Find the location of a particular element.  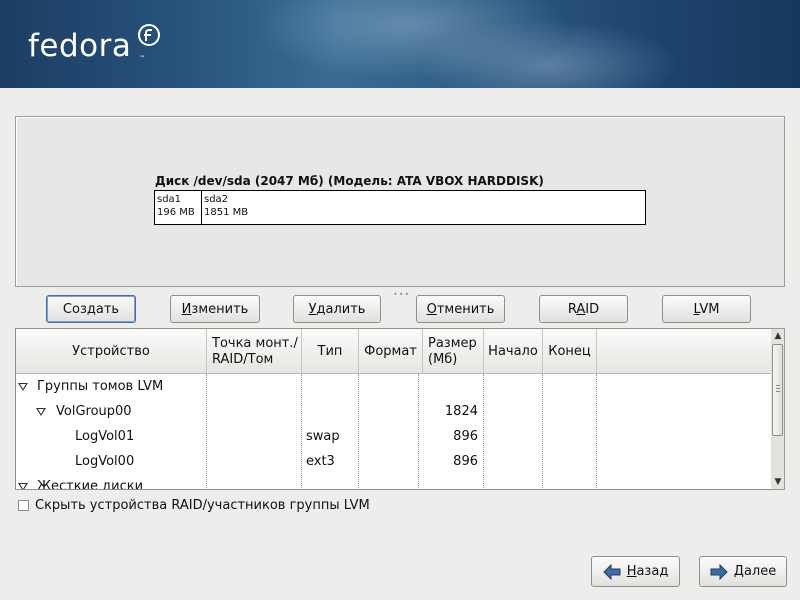

column-header-size: Размер (Мб) is located at coordinates (453, 351).